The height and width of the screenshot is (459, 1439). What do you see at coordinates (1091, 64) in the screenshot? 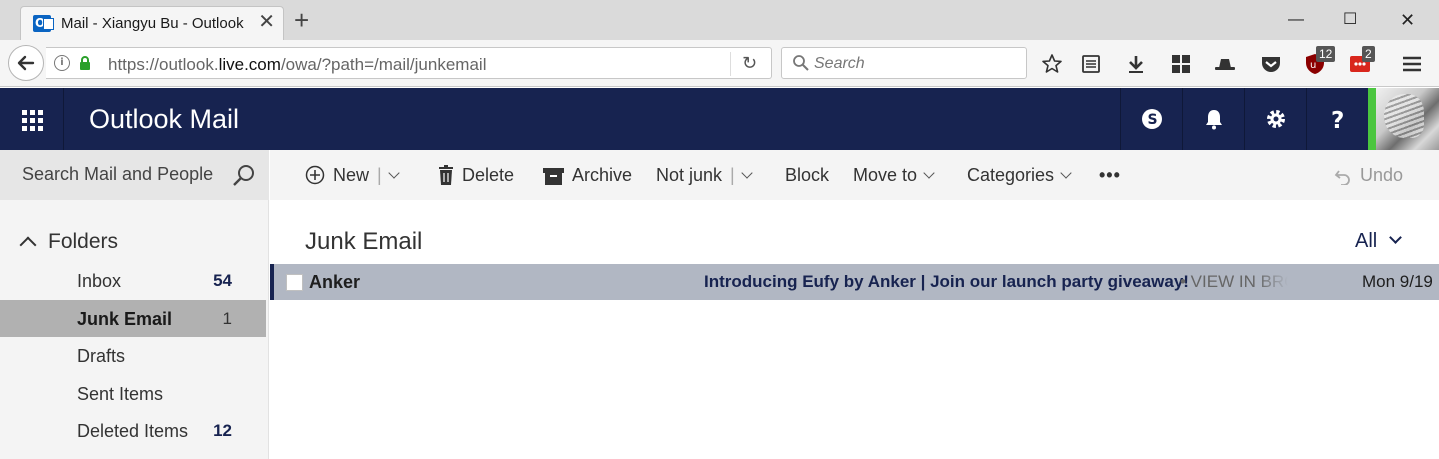
I see `reading-list-icon` at bounding box center [1091, 64].